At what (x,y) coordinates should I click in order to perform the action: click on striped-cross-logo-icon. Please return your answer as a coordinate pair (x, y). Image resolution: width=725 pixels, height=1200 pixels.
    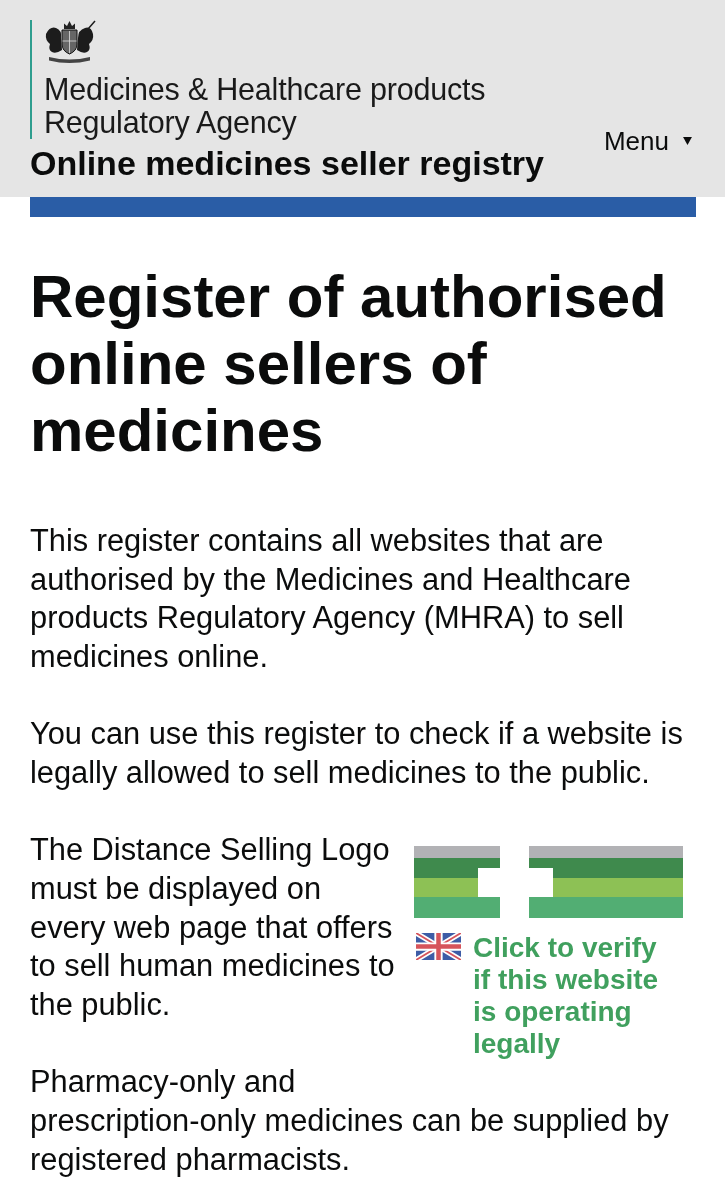
    Looking at the image, I should click on (548, 882).